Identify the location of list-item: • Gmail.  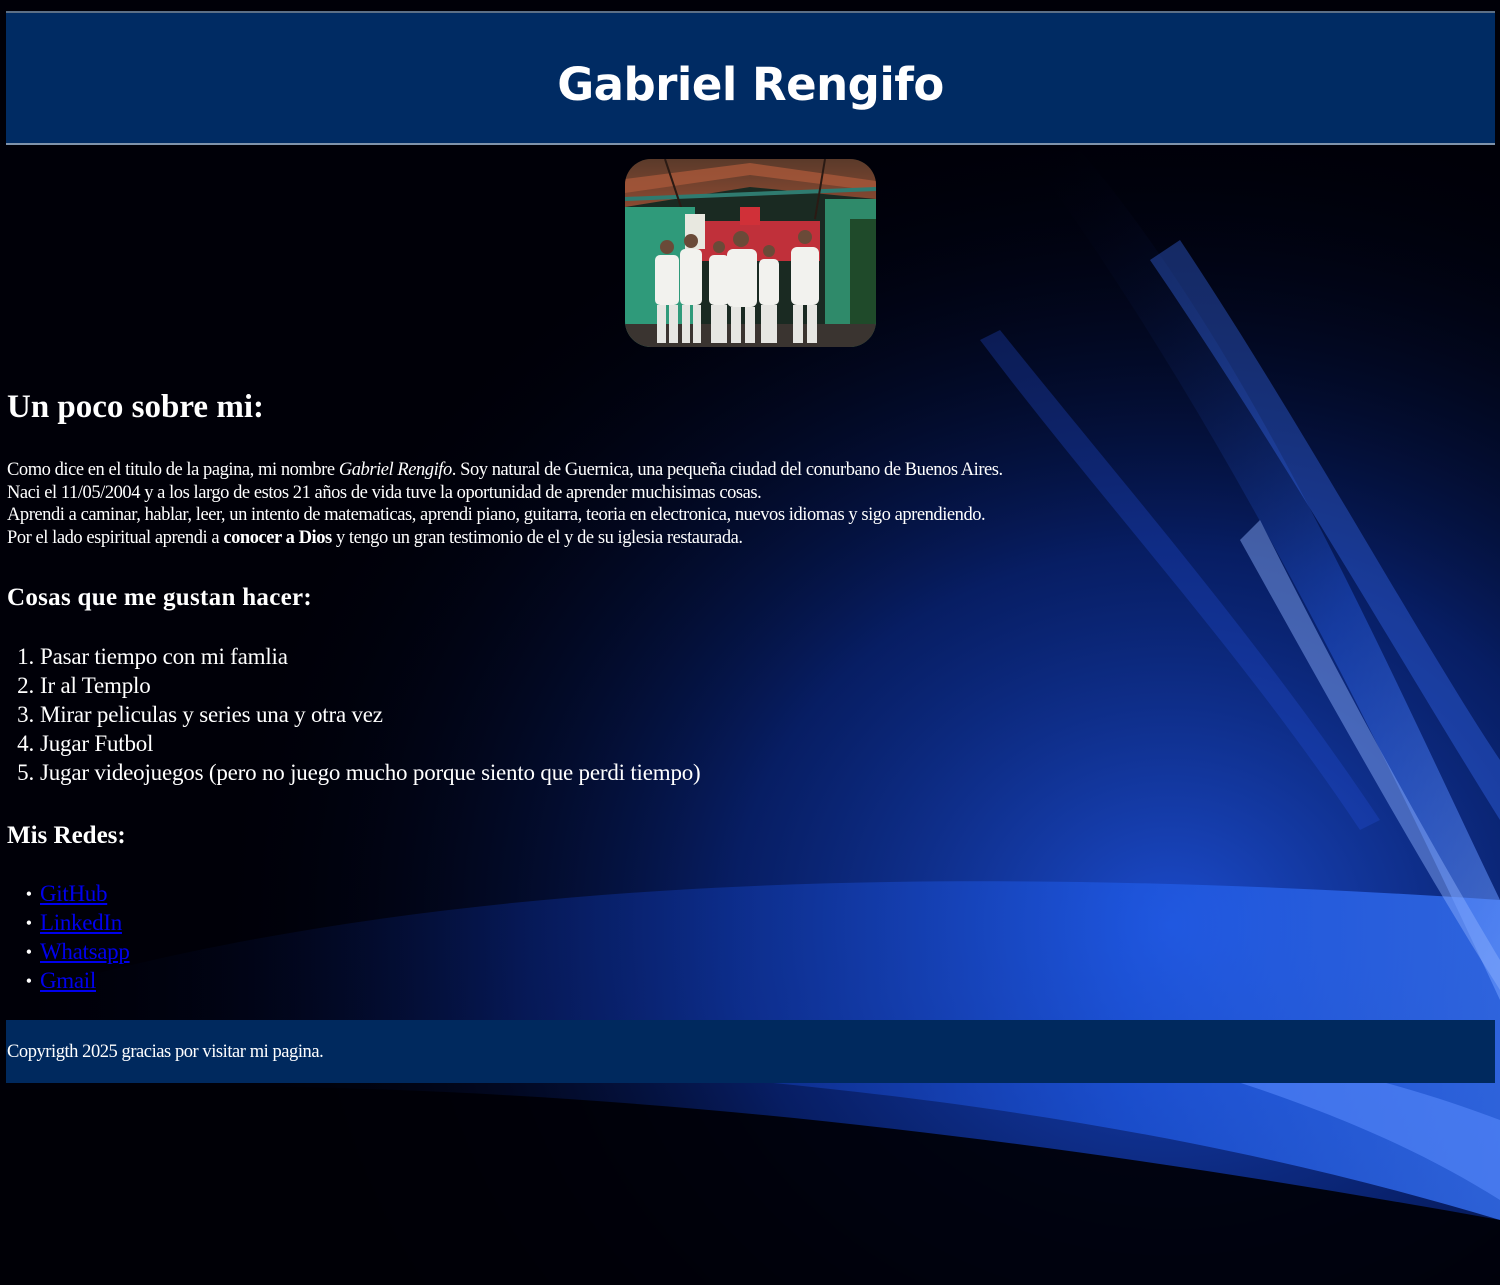
(65, 980).